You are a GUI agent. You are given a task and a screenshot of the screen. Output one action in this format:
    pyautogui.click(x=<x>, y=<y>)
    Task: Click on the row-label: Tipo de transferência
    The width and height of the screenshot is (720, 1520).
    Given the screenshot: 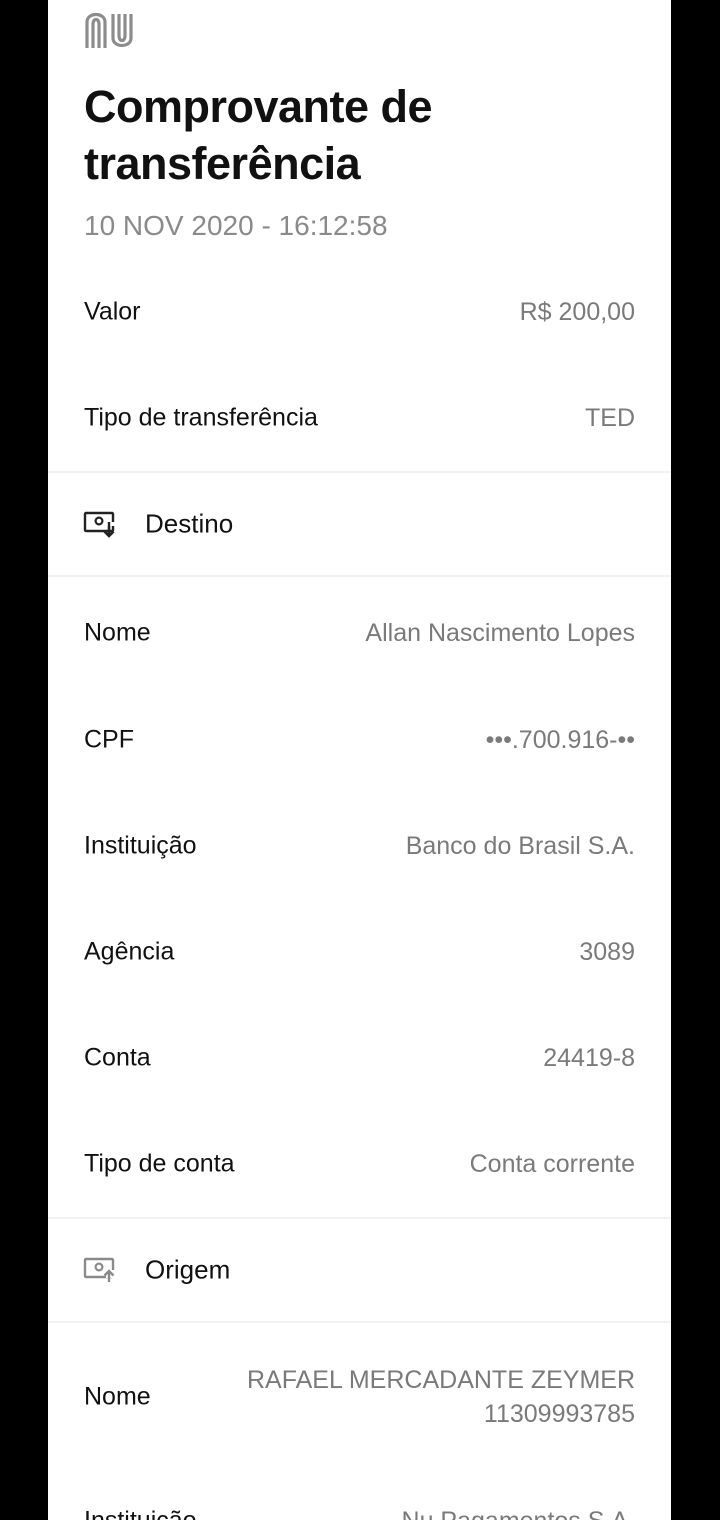 What is the action you would take?
    pyautogui.click(x=201, y=417)
    